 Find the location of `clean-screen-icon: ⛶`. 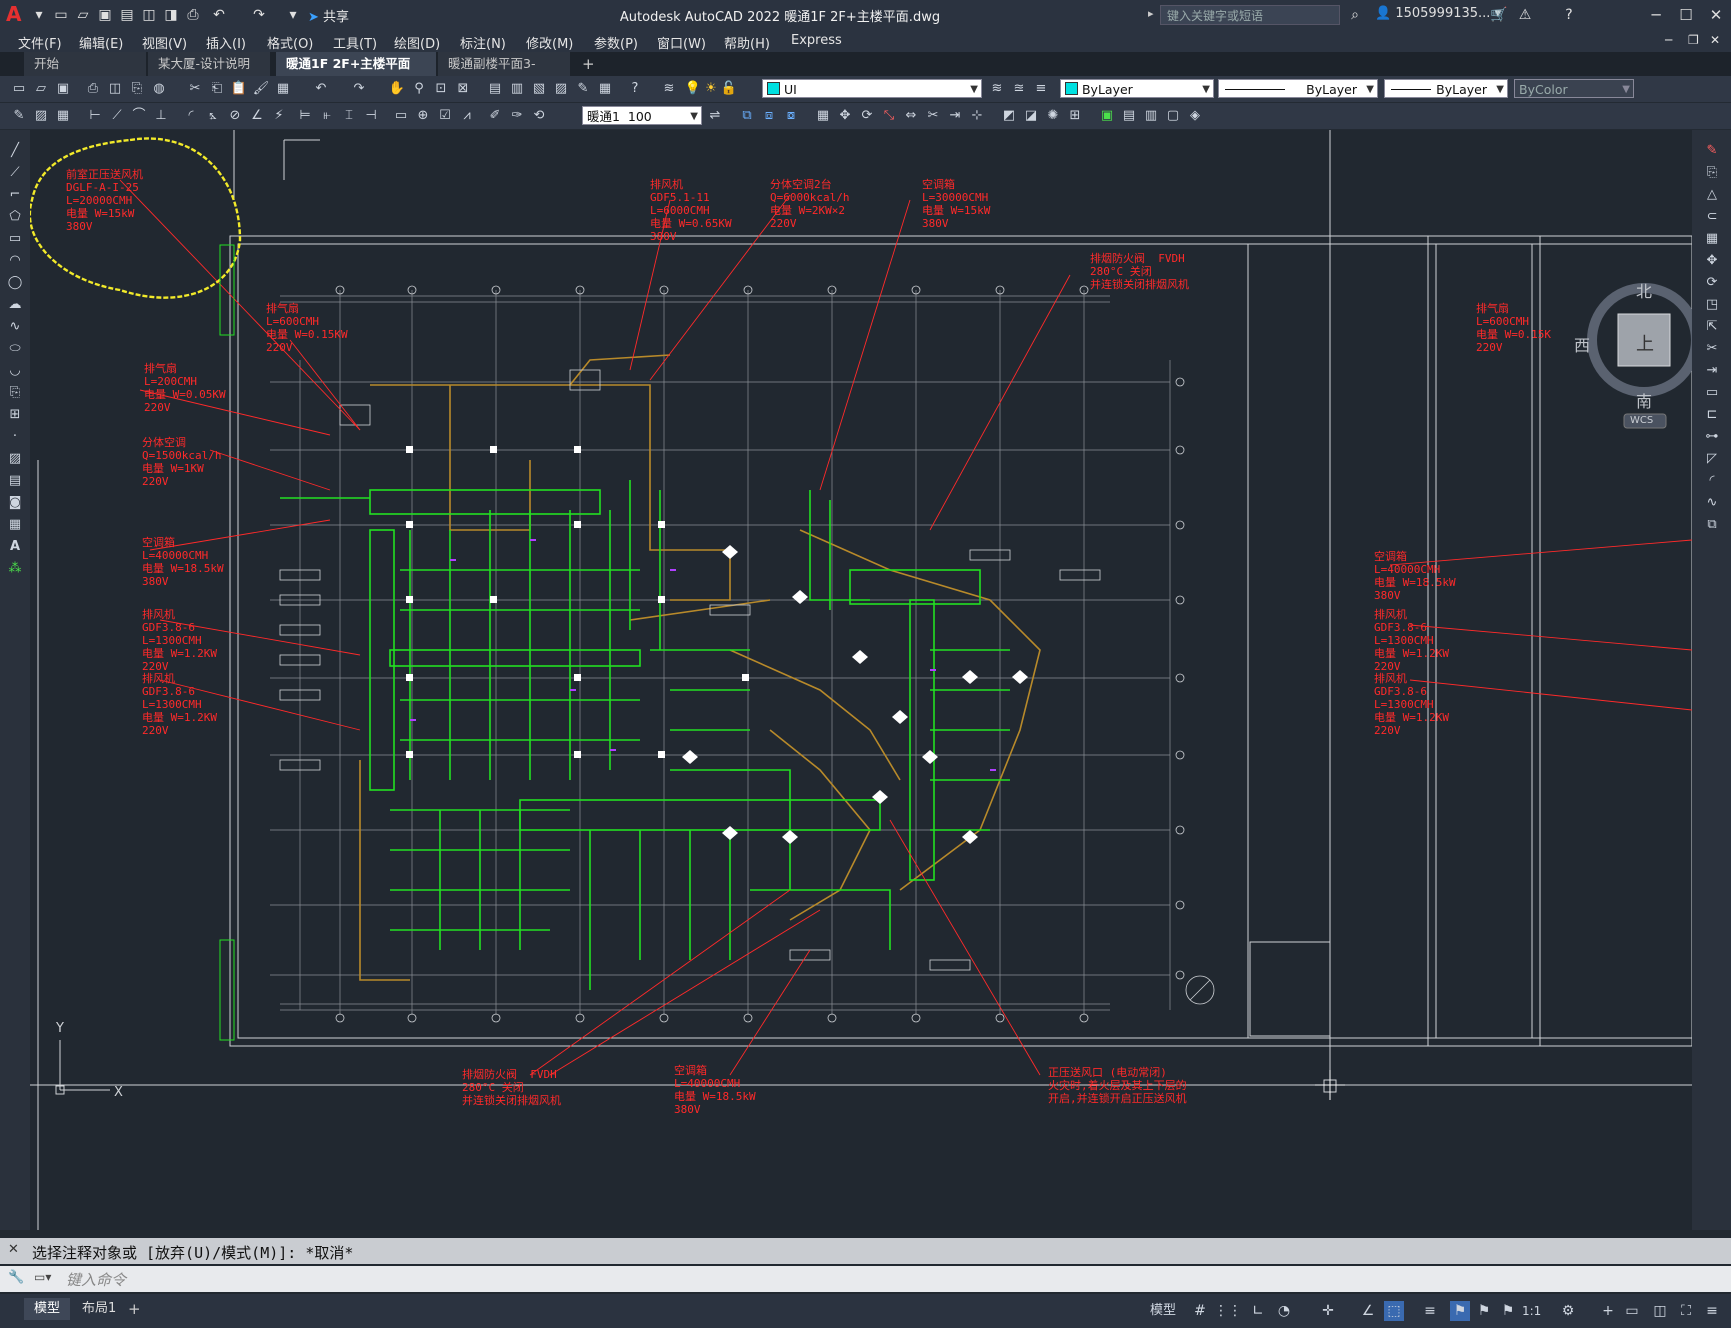

clean-screen-icon: ⛶ is located at coordinates (1686, 1311).